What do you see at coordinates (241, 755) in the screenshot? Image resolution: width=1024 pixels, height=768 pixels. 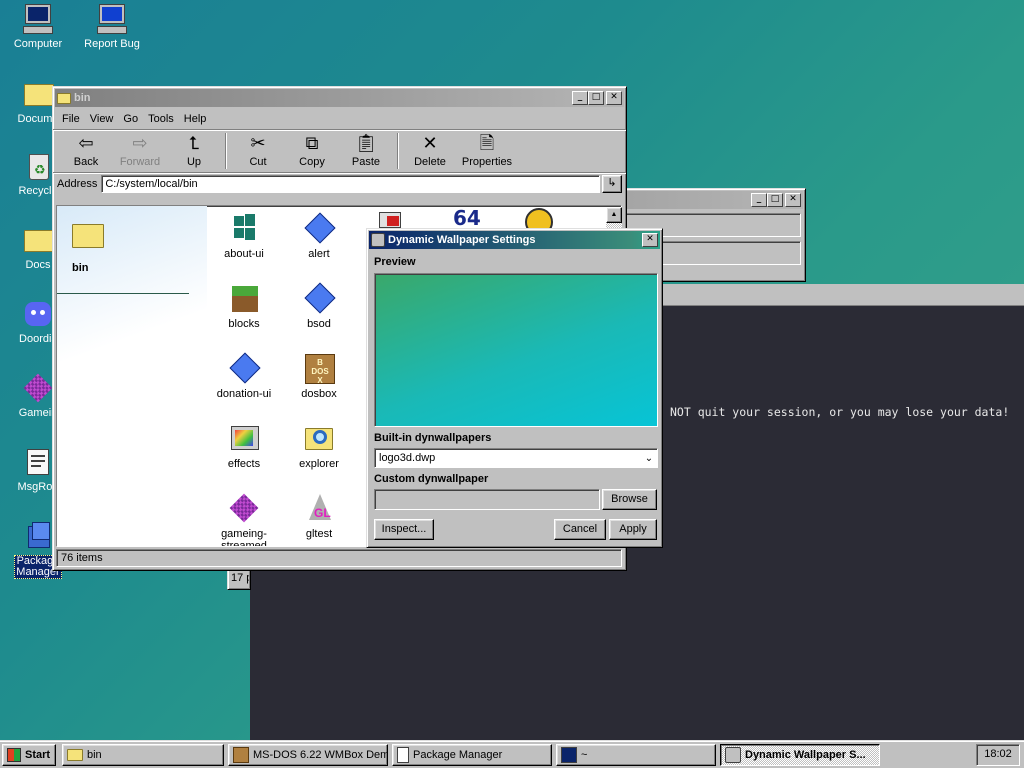 I see `dosbox-icon` at bounding box center [241, 755].